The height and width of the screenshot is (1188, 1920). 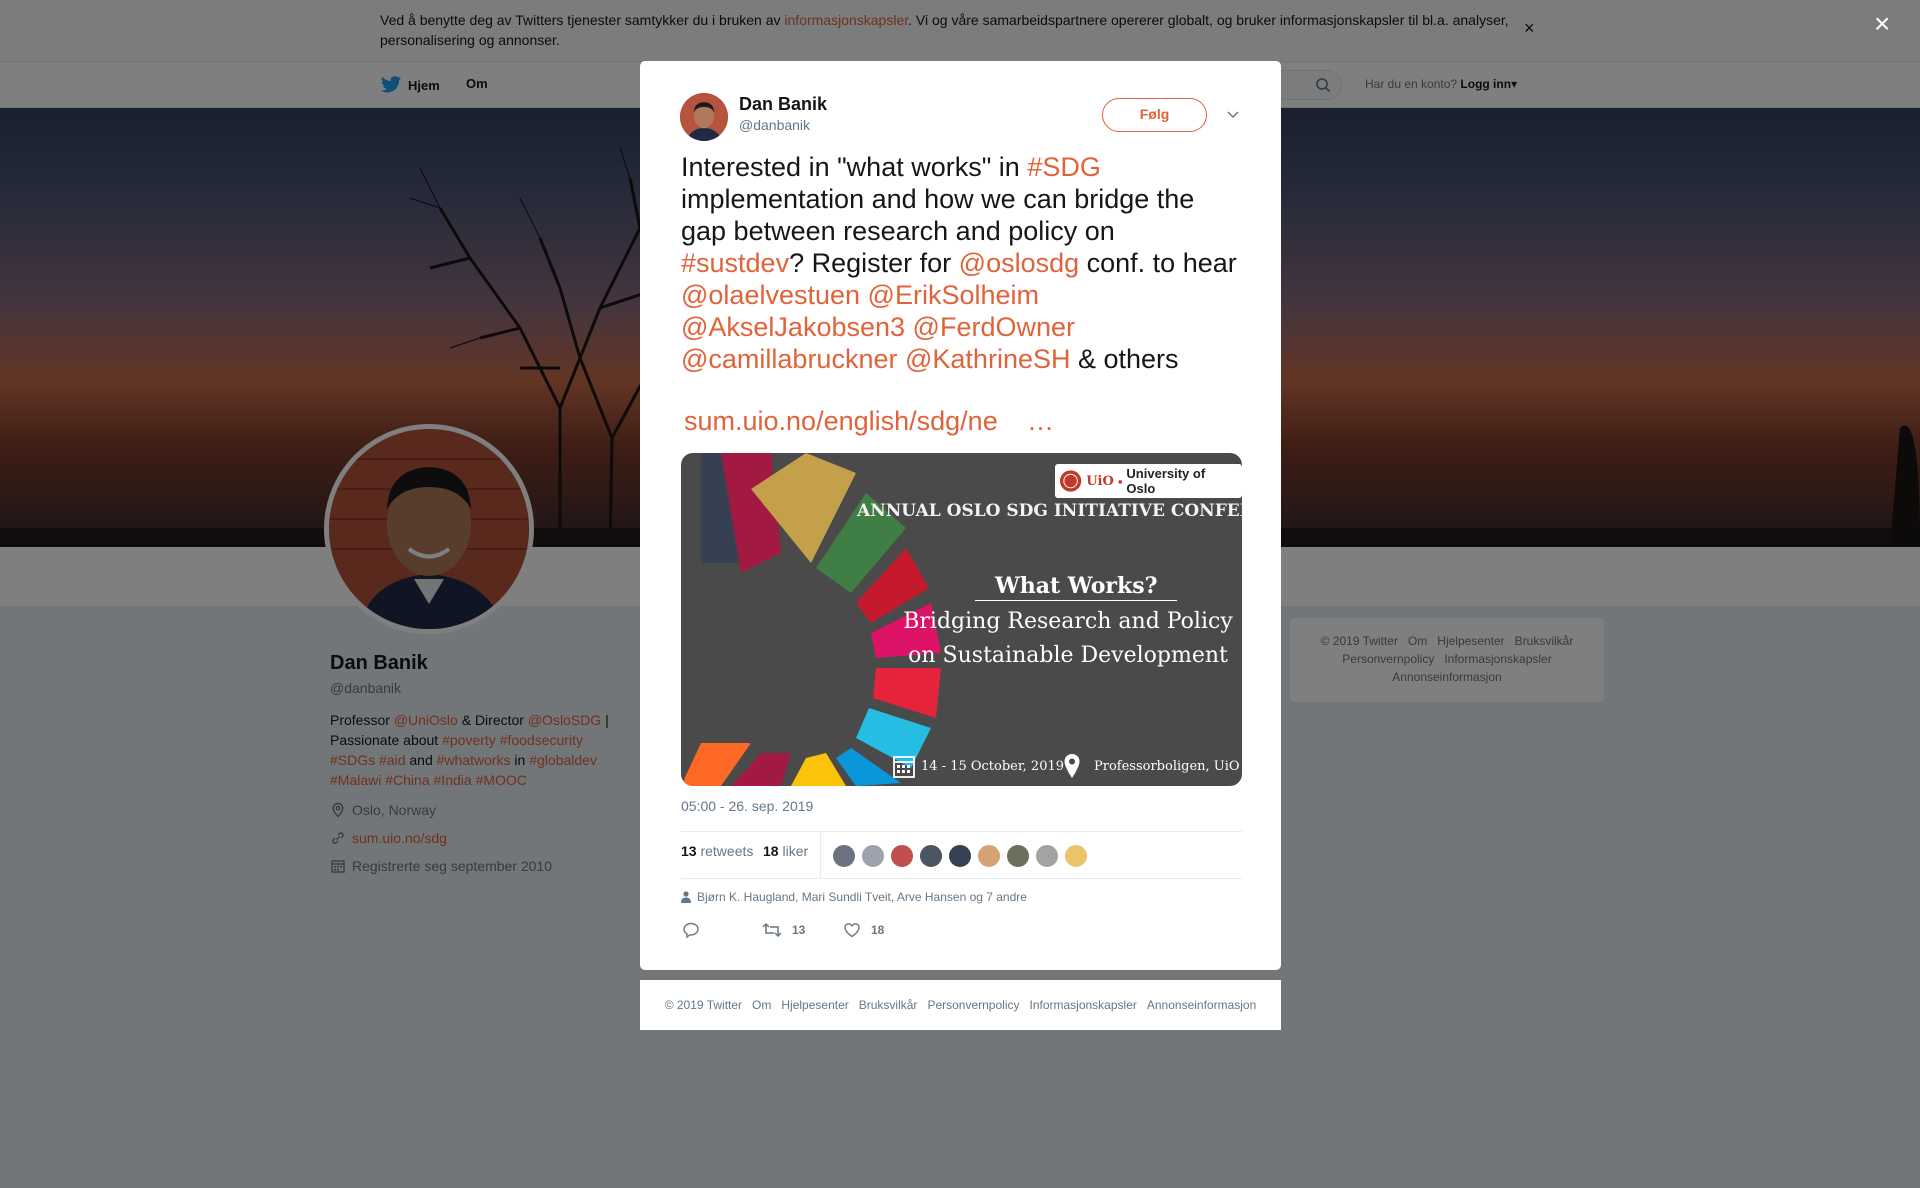 What do you see at coordinates (1082, 1005) in the screenshot?
I see `footer-link: Informasjonskapsler` at bounding box center [1082, 1005].